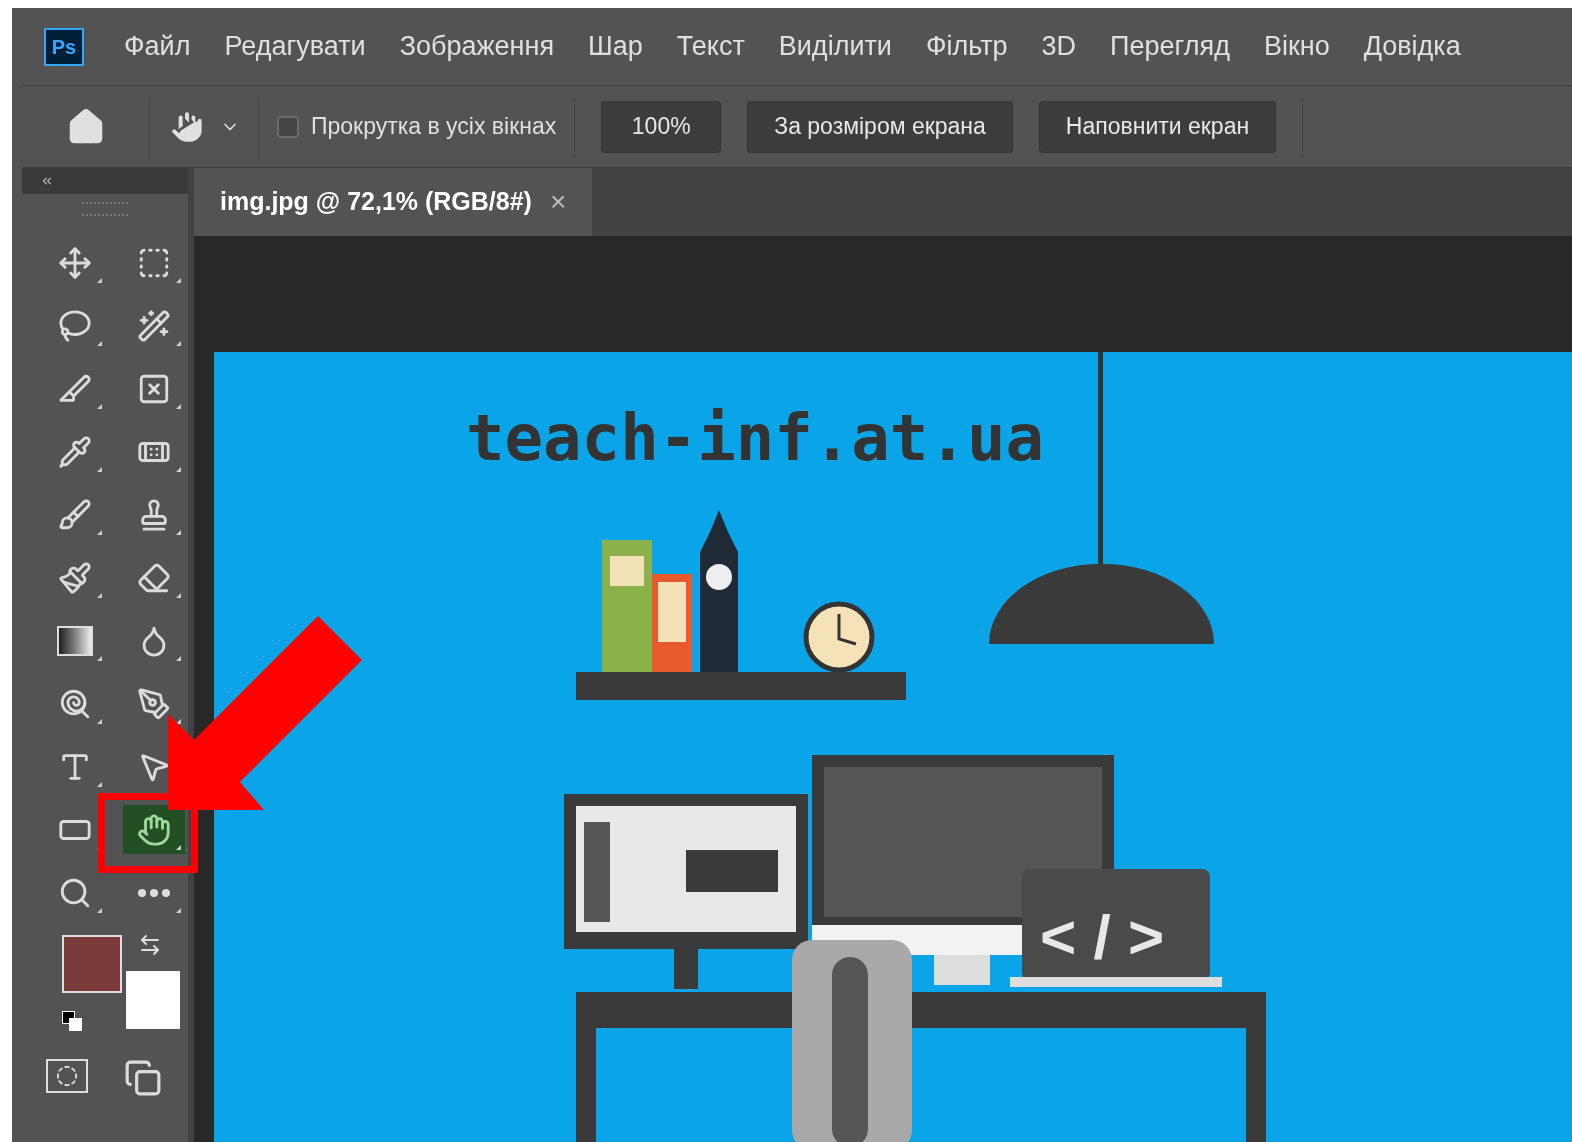 This screenshot has width=1572, height=1142. I want to click on eyedropper-icon, so click(75, 451).